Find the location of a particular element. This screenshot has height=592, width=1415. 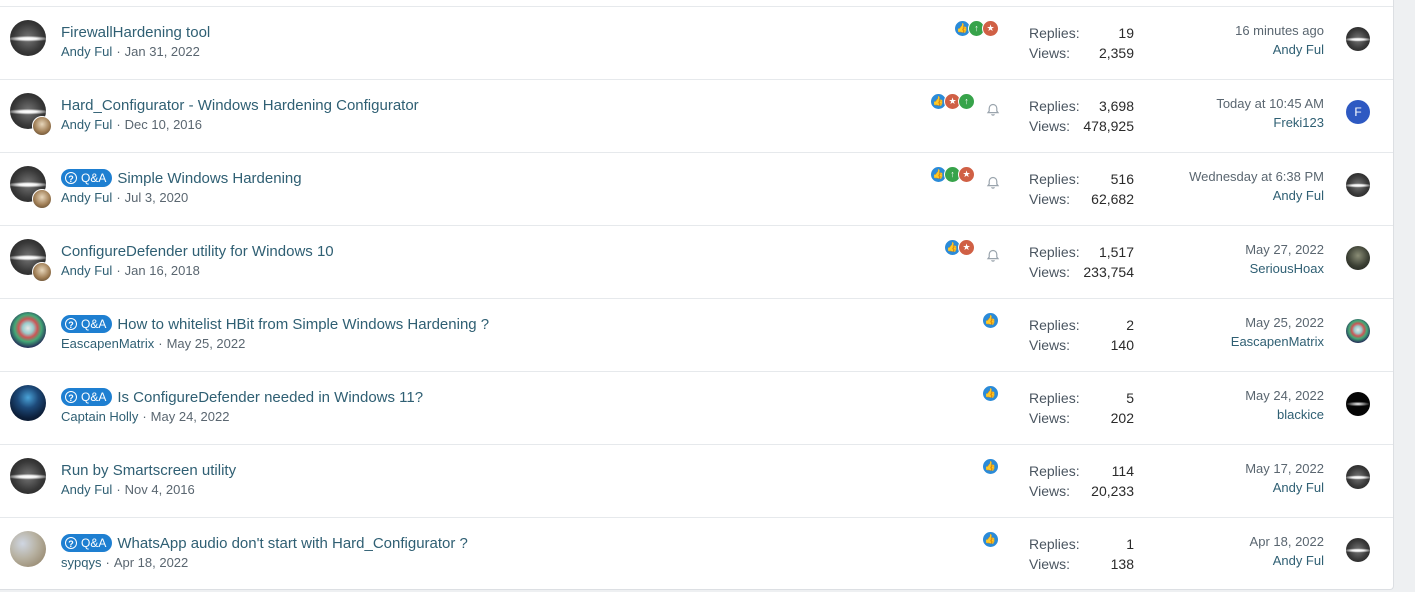

last-post-time-link: May 17, 2022 is located at coordinates (1284, 468).